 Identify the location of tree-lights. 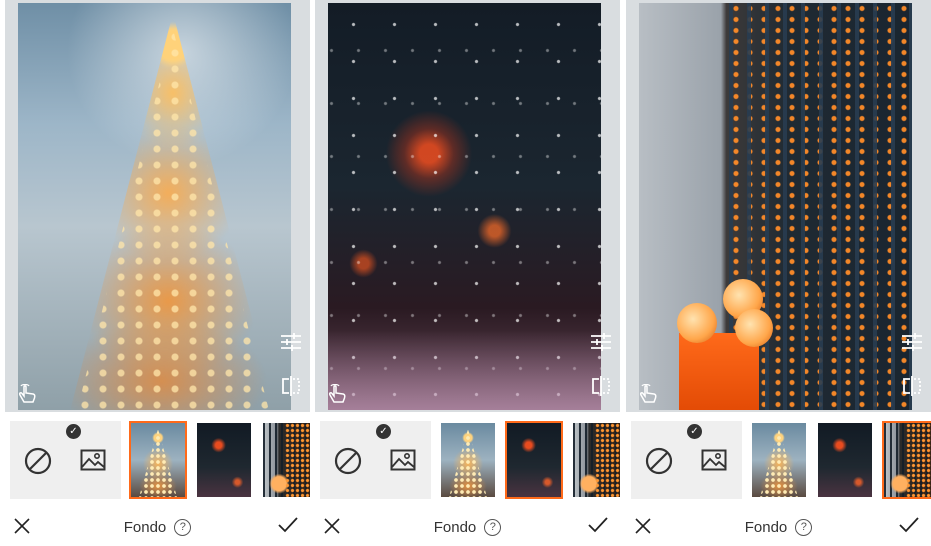
(173, 219).